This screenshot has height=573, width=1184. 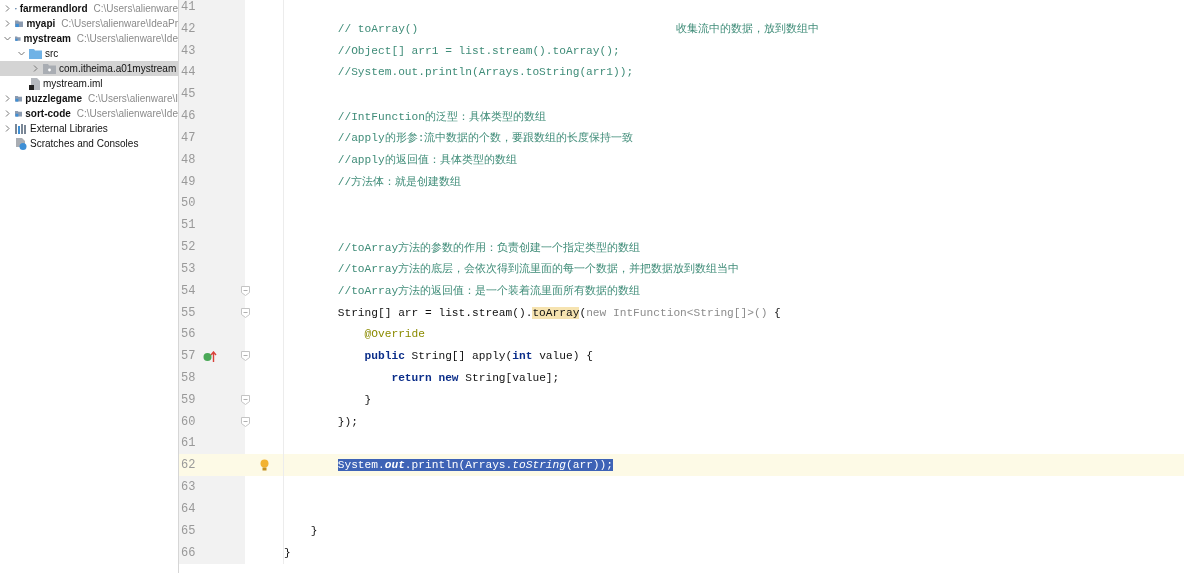 I want to click on package-folder-icon, so click(x=49, y=68).